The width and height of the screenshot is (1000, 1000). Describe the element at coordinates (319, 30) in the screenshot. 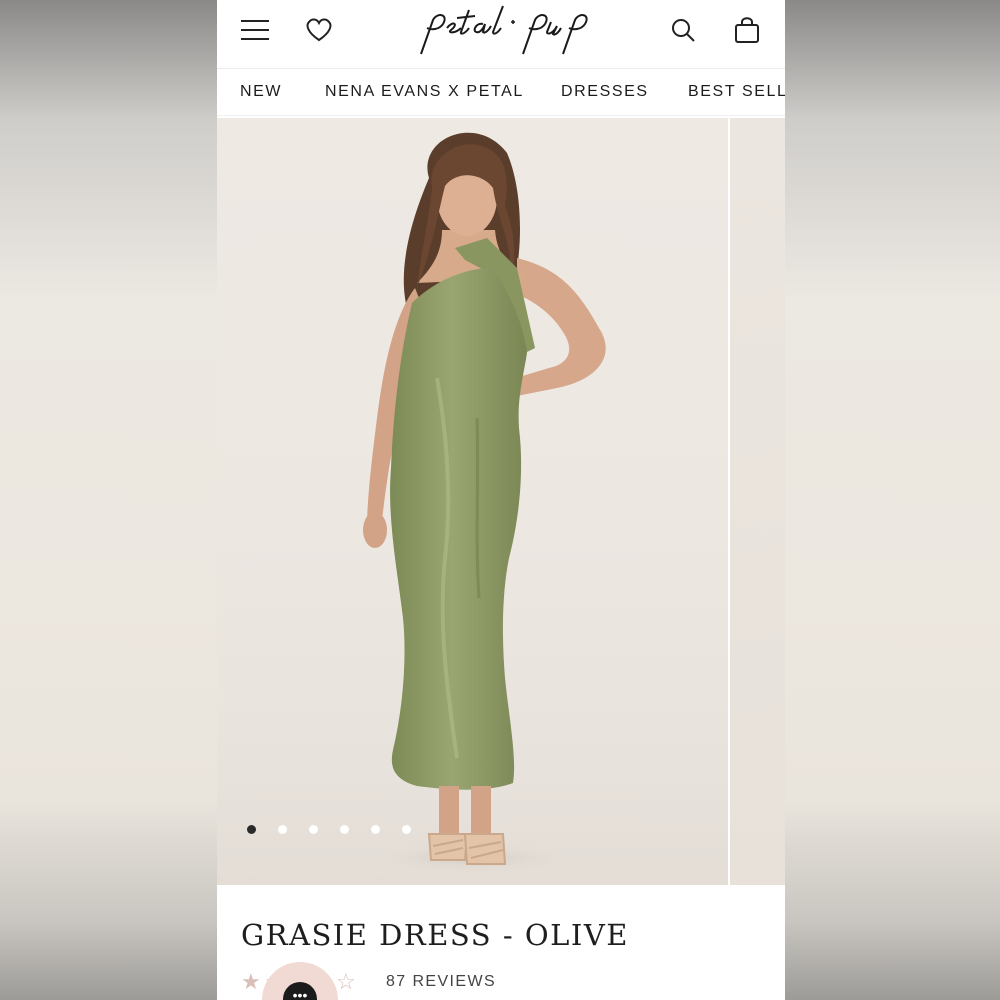

I see `heart-icon` at that location.